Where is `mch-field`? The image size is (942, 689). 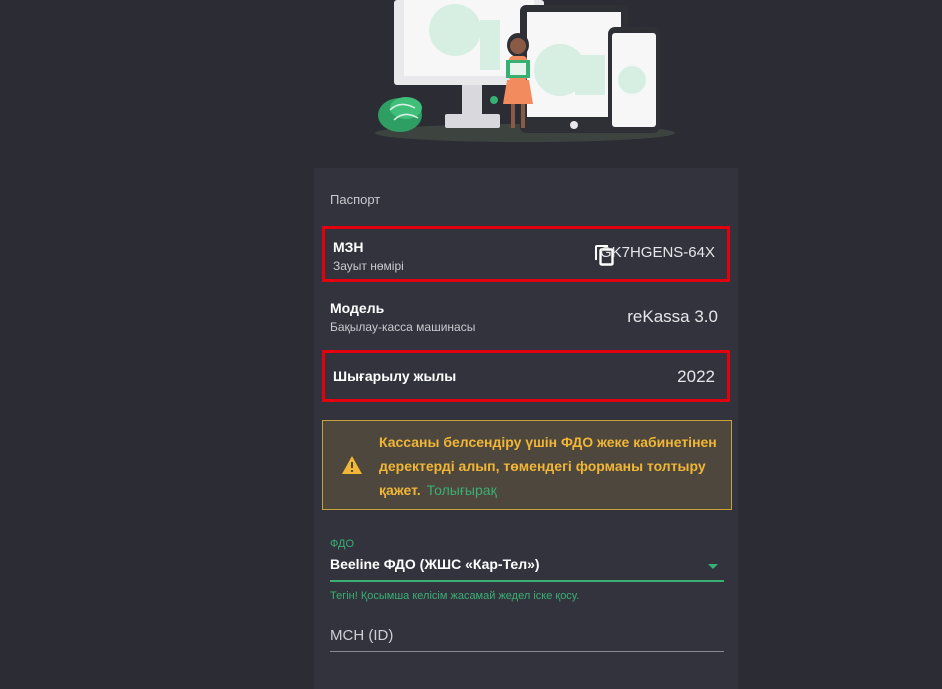 mch-field is located at coordinates (527, 636).